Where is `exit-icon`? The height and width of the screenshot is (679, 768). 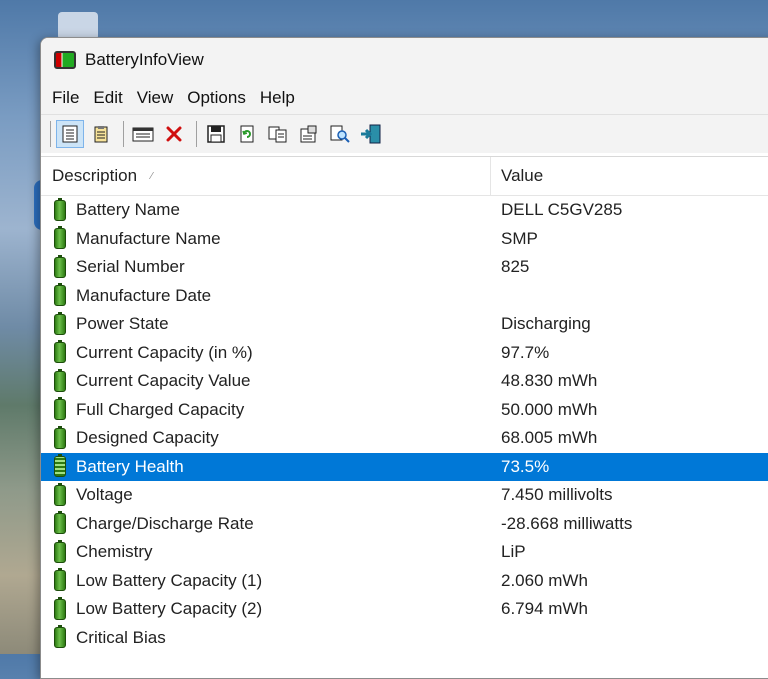
exit-icon is located at coordinates (371, 134).